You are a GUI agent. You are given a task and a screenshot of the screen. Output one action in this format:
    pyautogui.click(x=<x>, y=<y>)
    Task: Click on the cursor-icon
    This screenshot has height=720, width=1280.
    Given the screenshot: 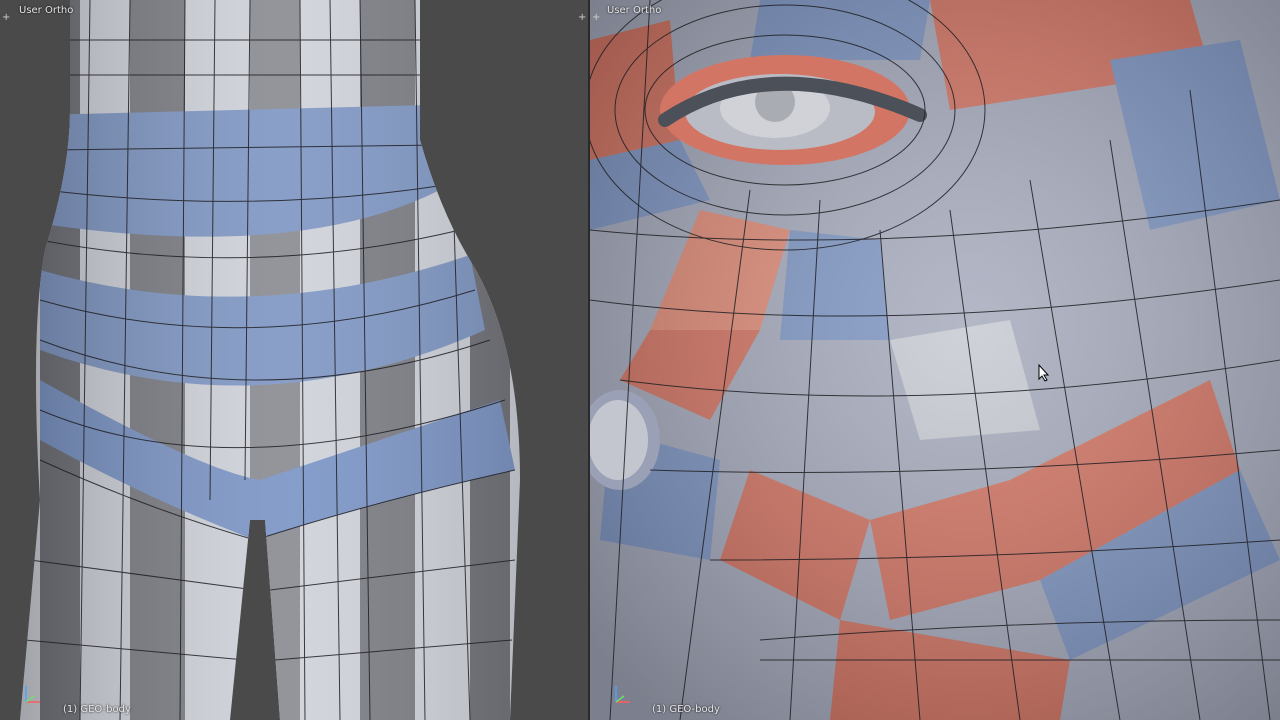 What is the action you would take?
    pyautogui.click(x=1044, y=373)
    